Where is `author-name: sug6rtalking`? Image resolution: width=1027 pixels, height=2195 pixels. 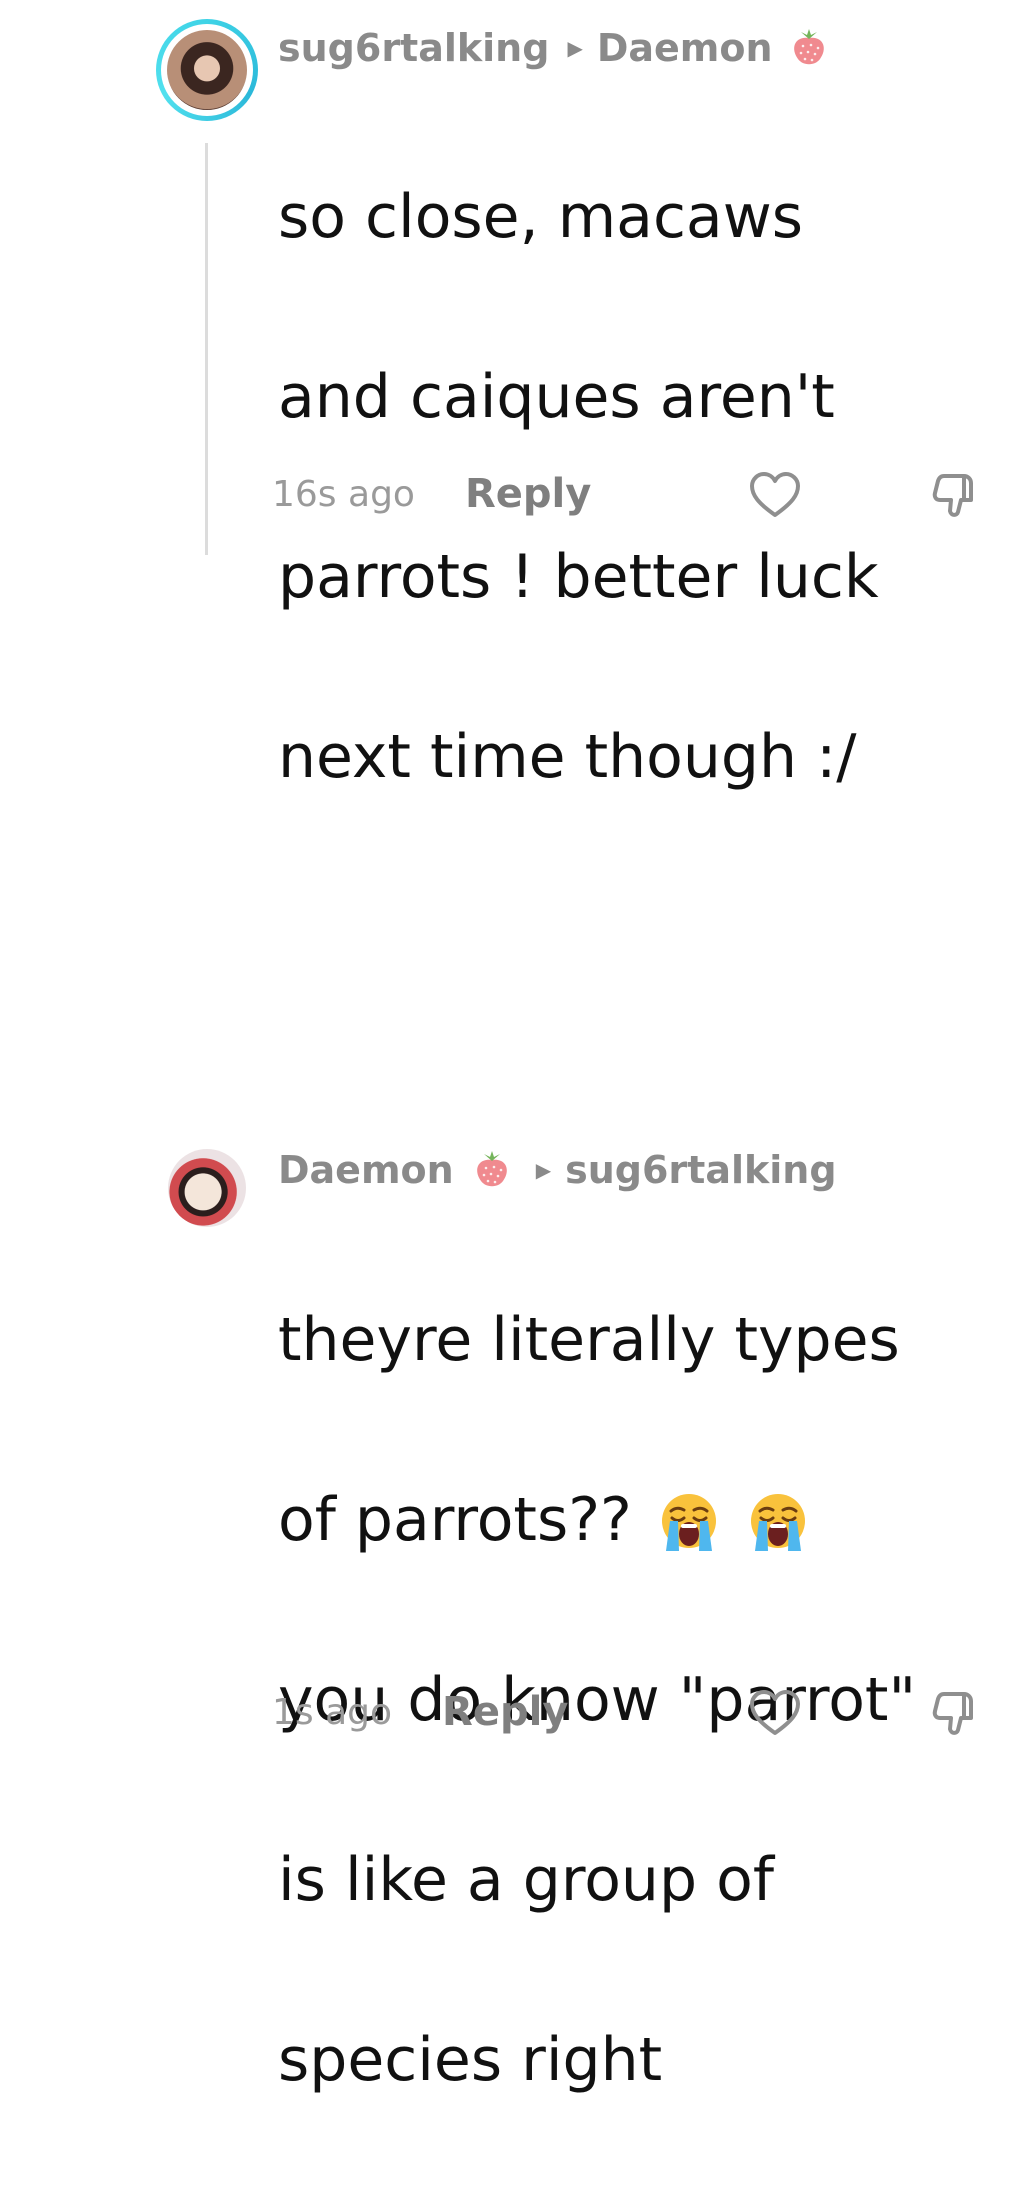 author-name: sug6rtalking is located at coordinates (413, 48).